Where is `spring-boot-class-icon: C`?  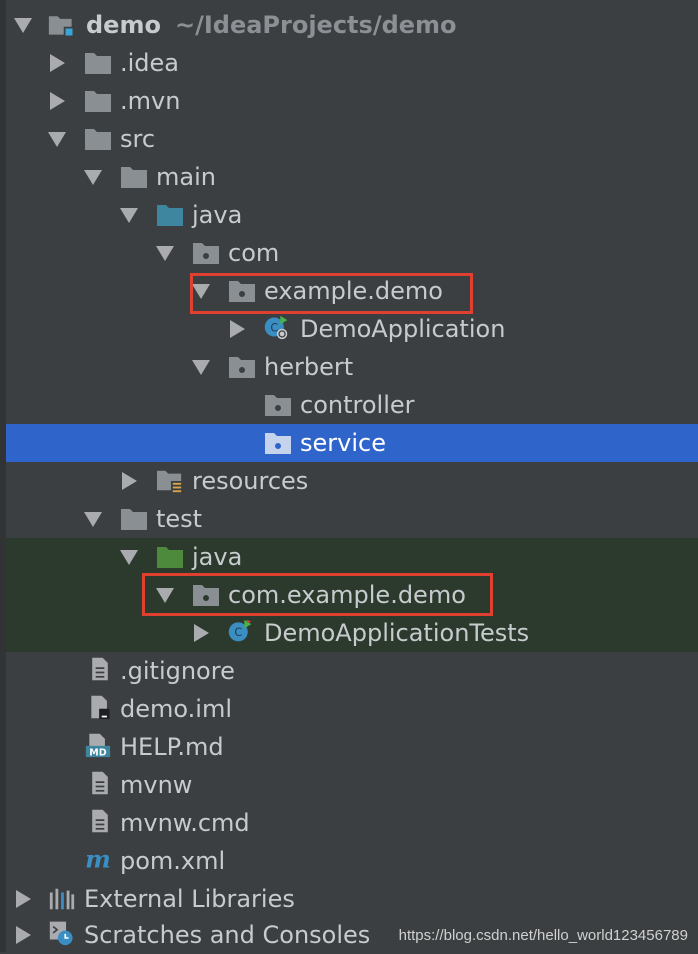 spring-boot-class-icon: C is located at coordinates (276, 327).